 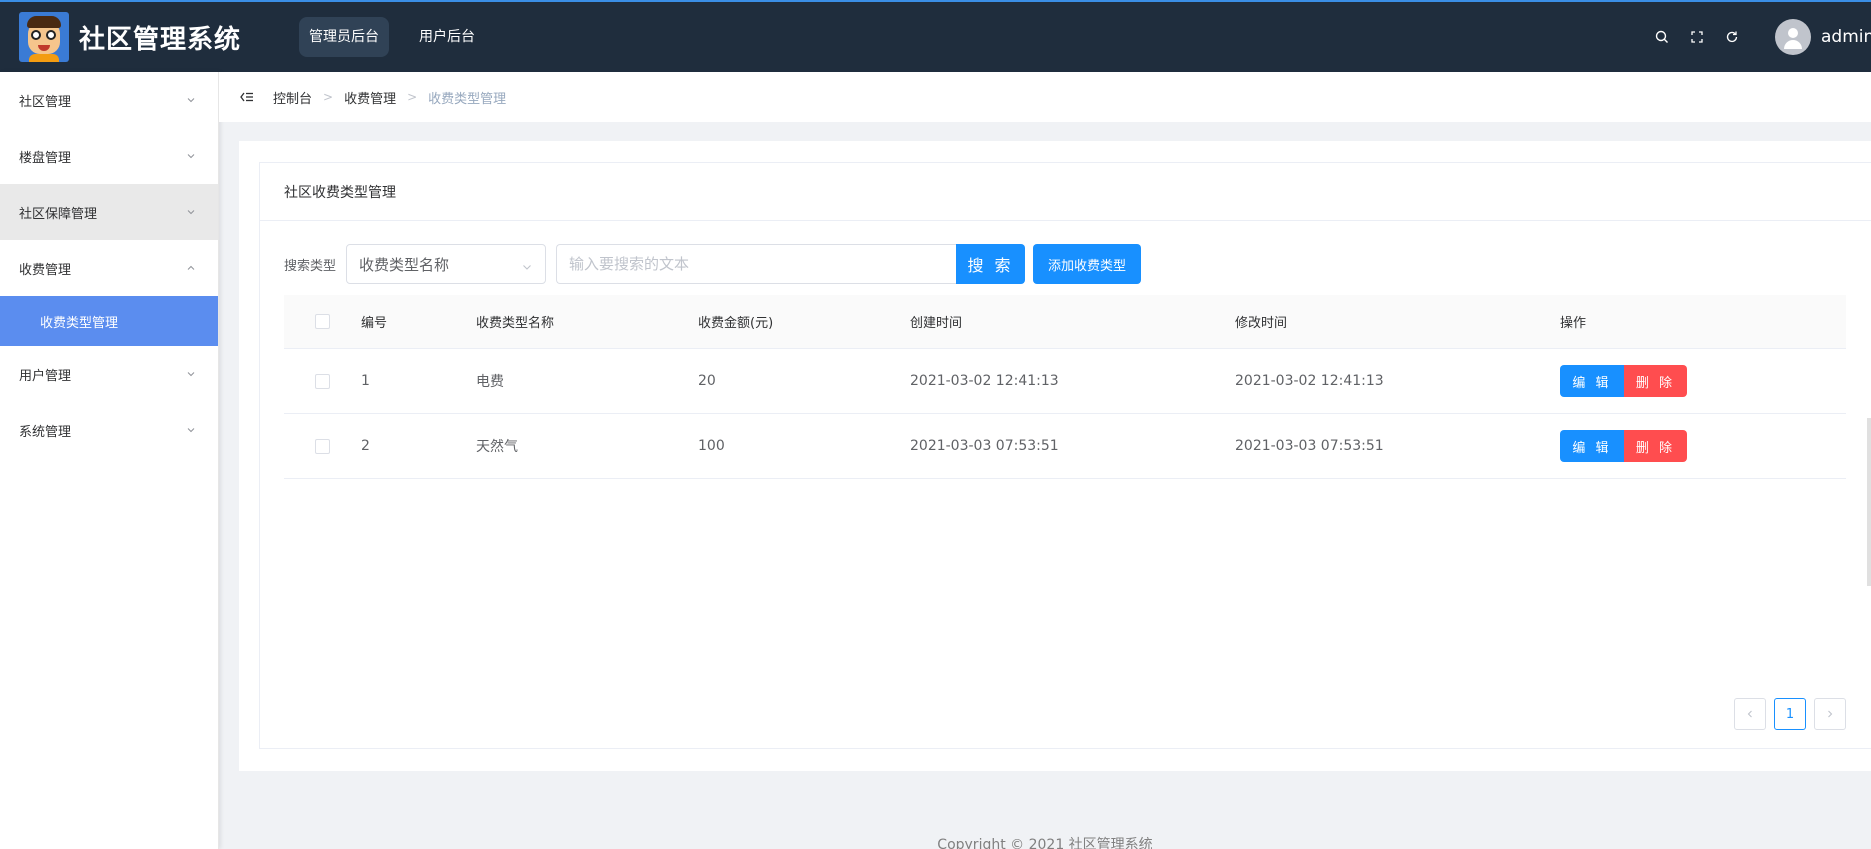 I want to click on select-all-checkbox, so click(x=322, y=321).